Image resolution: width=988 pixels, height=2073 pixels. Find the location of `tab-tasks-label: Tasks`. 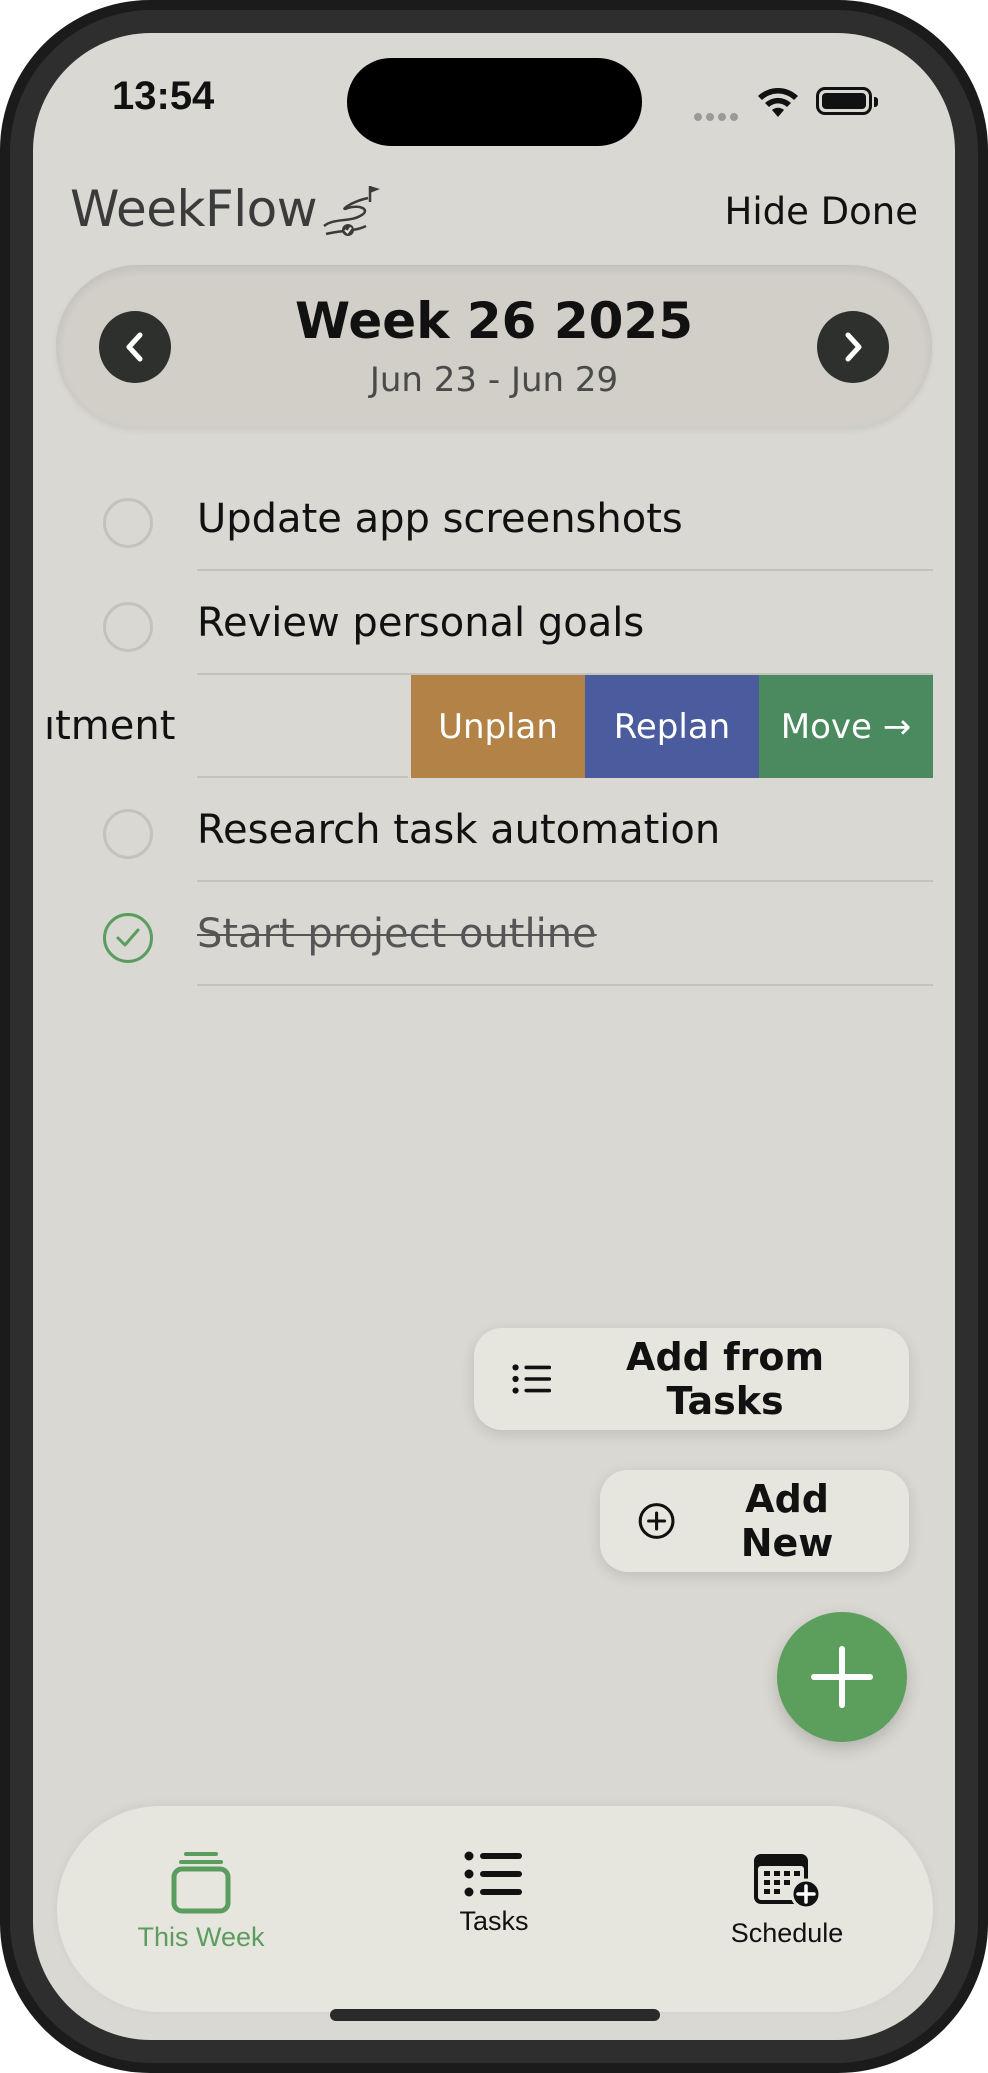

tab-tasks-label: Tasks is located at coordinates (494, 1921).